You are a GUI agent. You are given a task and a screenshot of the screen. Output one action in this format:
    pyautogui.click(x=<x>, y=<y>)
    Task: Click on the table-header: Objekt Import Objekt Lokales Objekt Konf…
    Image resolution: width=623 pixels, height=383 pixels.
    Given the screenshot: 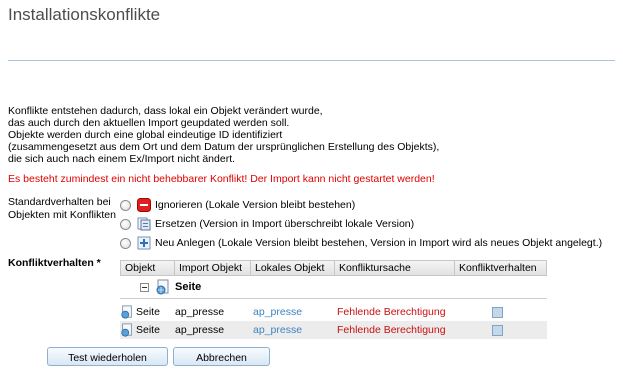 What is the action you would take?
    pyautogui.click(x=333, y=268)
    